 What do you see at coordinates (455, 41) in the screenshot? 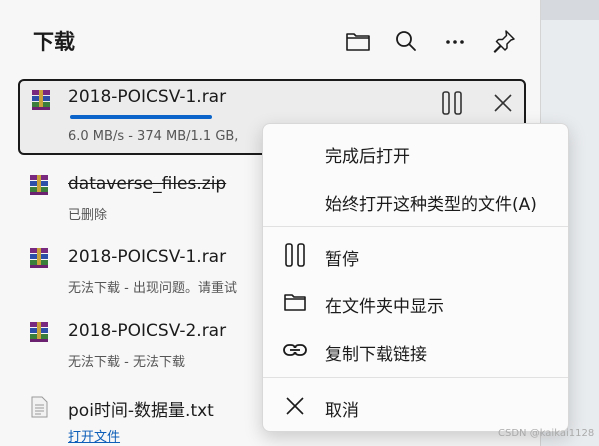
I see `more-icon` at bounding box center [455, 41].